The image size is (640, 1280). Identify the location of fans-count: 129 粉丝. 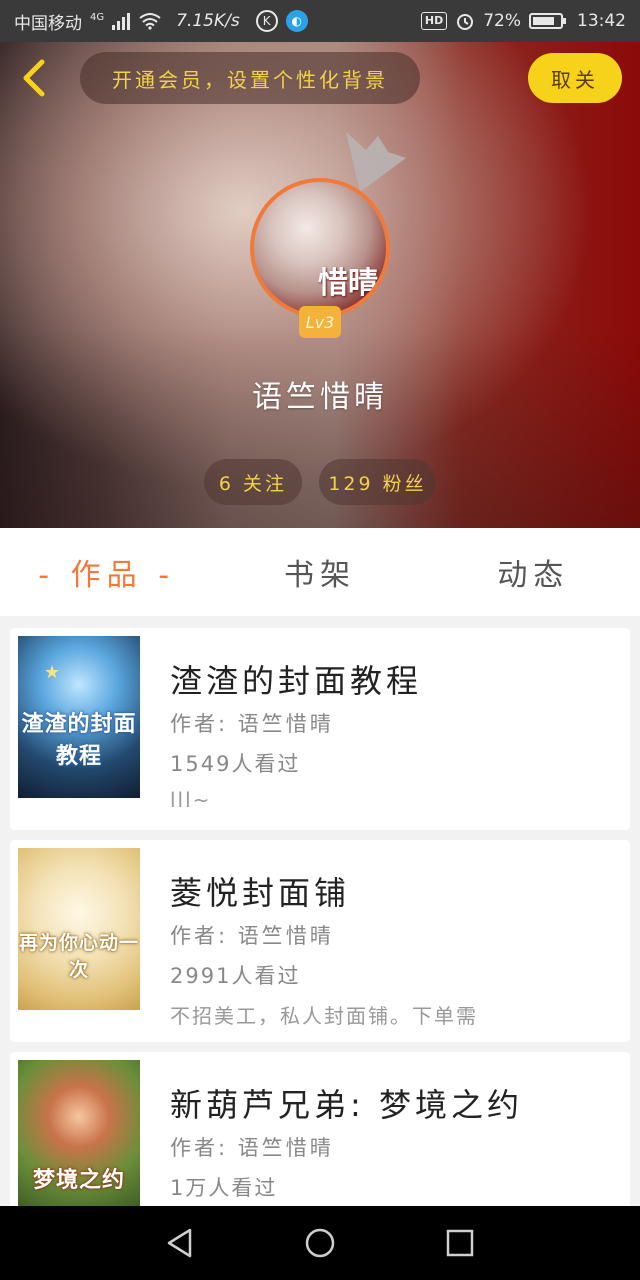
(377, 482).